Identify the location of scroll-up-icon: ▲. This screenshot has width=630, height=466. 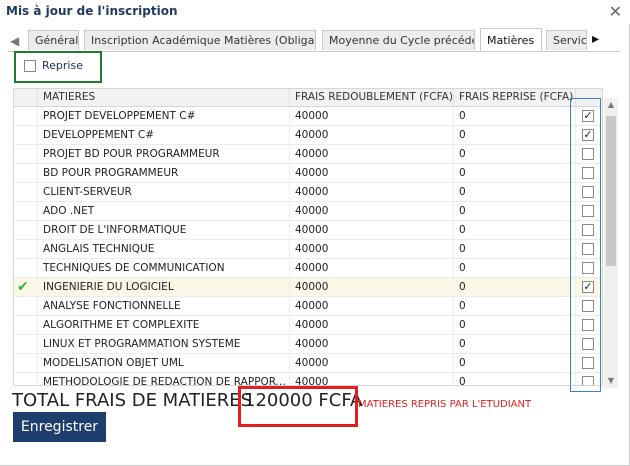
(611, 105).